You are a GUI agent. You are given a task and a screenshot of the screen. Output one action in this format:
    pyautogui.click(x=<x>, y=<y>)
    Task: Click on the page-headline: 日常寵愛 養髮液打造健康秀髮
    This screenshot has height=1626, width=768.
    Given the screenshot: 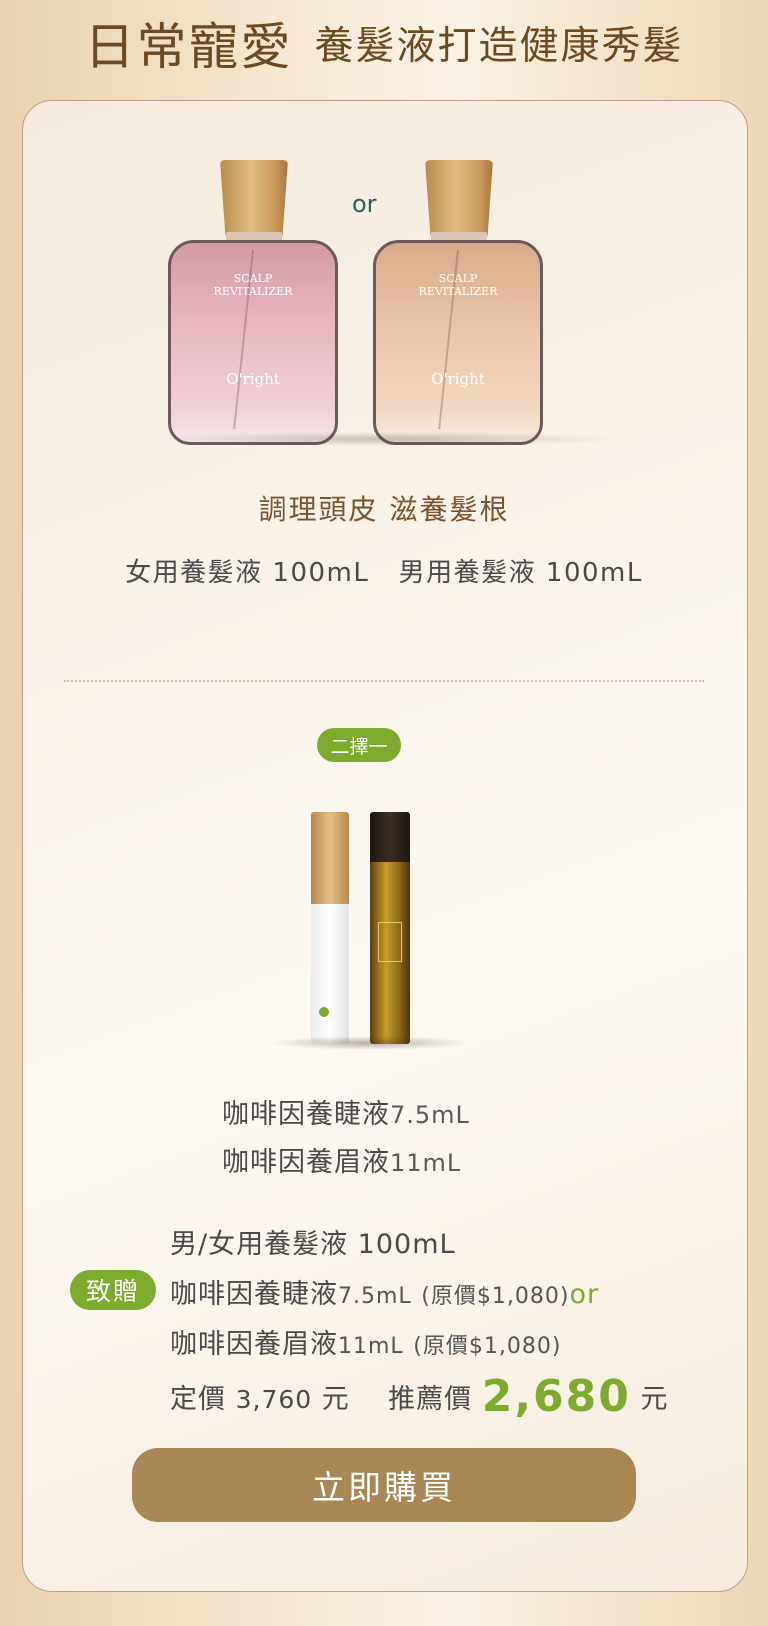 What is the action you would take?
    pyautogui.click(x=384, y=43)
    